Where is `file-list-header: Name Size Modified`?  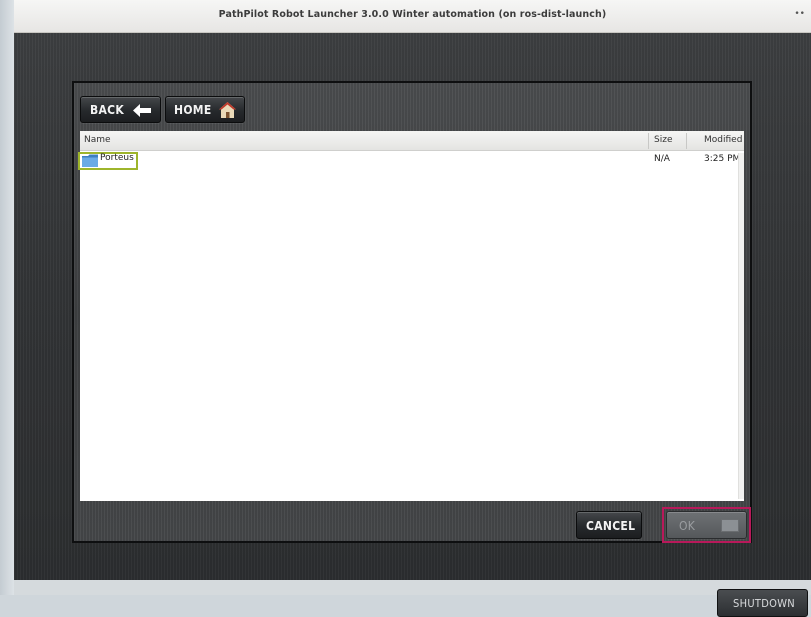
file-list-header: Name Size Modified is located at coordinates (412, 141).